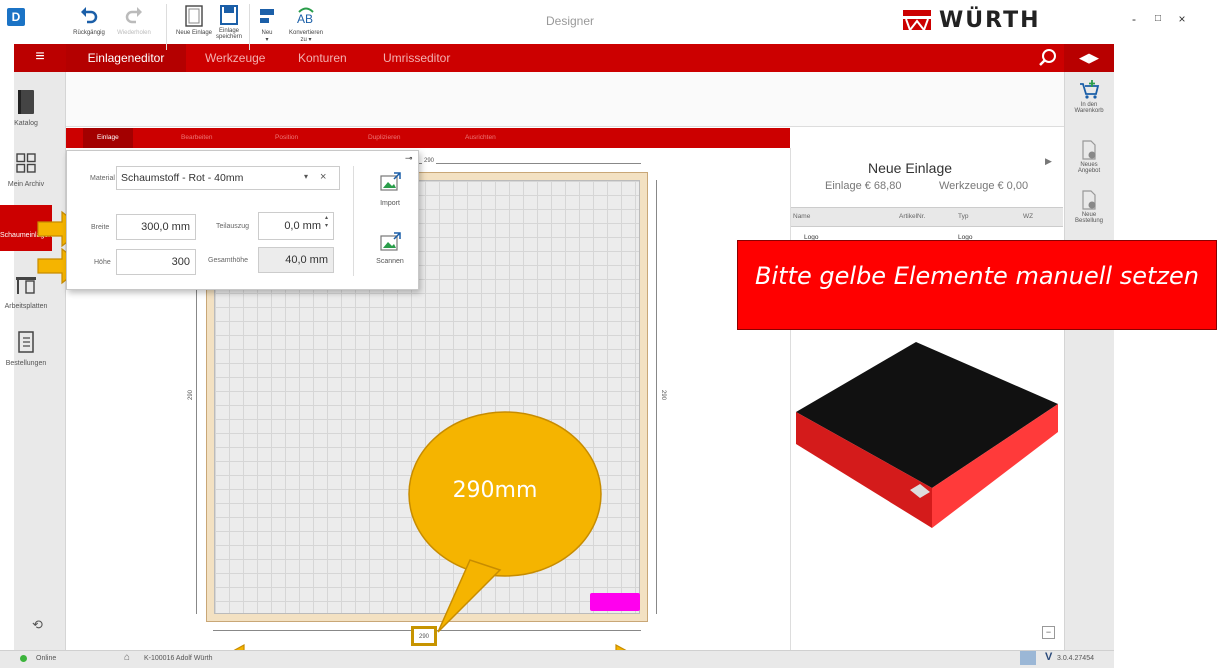 This screenshot has height=668, width=1217. What do you see at coordinates (963, 216) in the screenshot?
I see `column-typ: Typ` at bounding box center [963, 216].